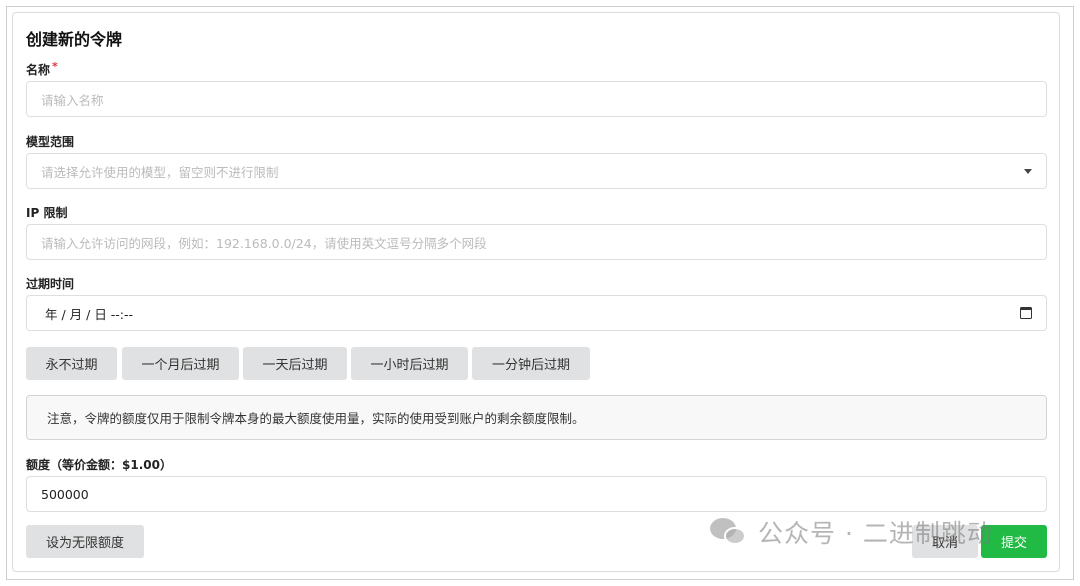 Image resolution: width=1080 pixels, height=586 pixels. What do you see at coordinates (50, 284) in the screenshot?
I see `expiry-label: 过期时间` at bounding box center [50, 284].